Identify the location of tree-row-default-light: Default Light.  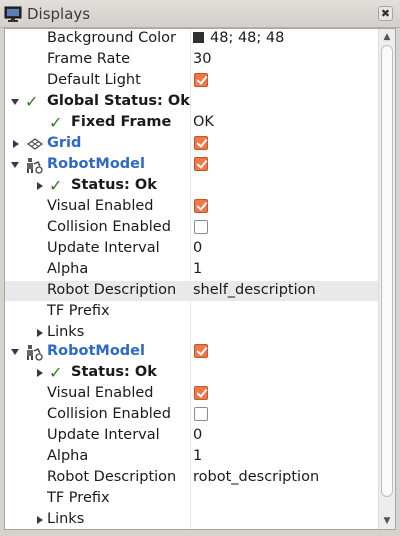
(192, 81).